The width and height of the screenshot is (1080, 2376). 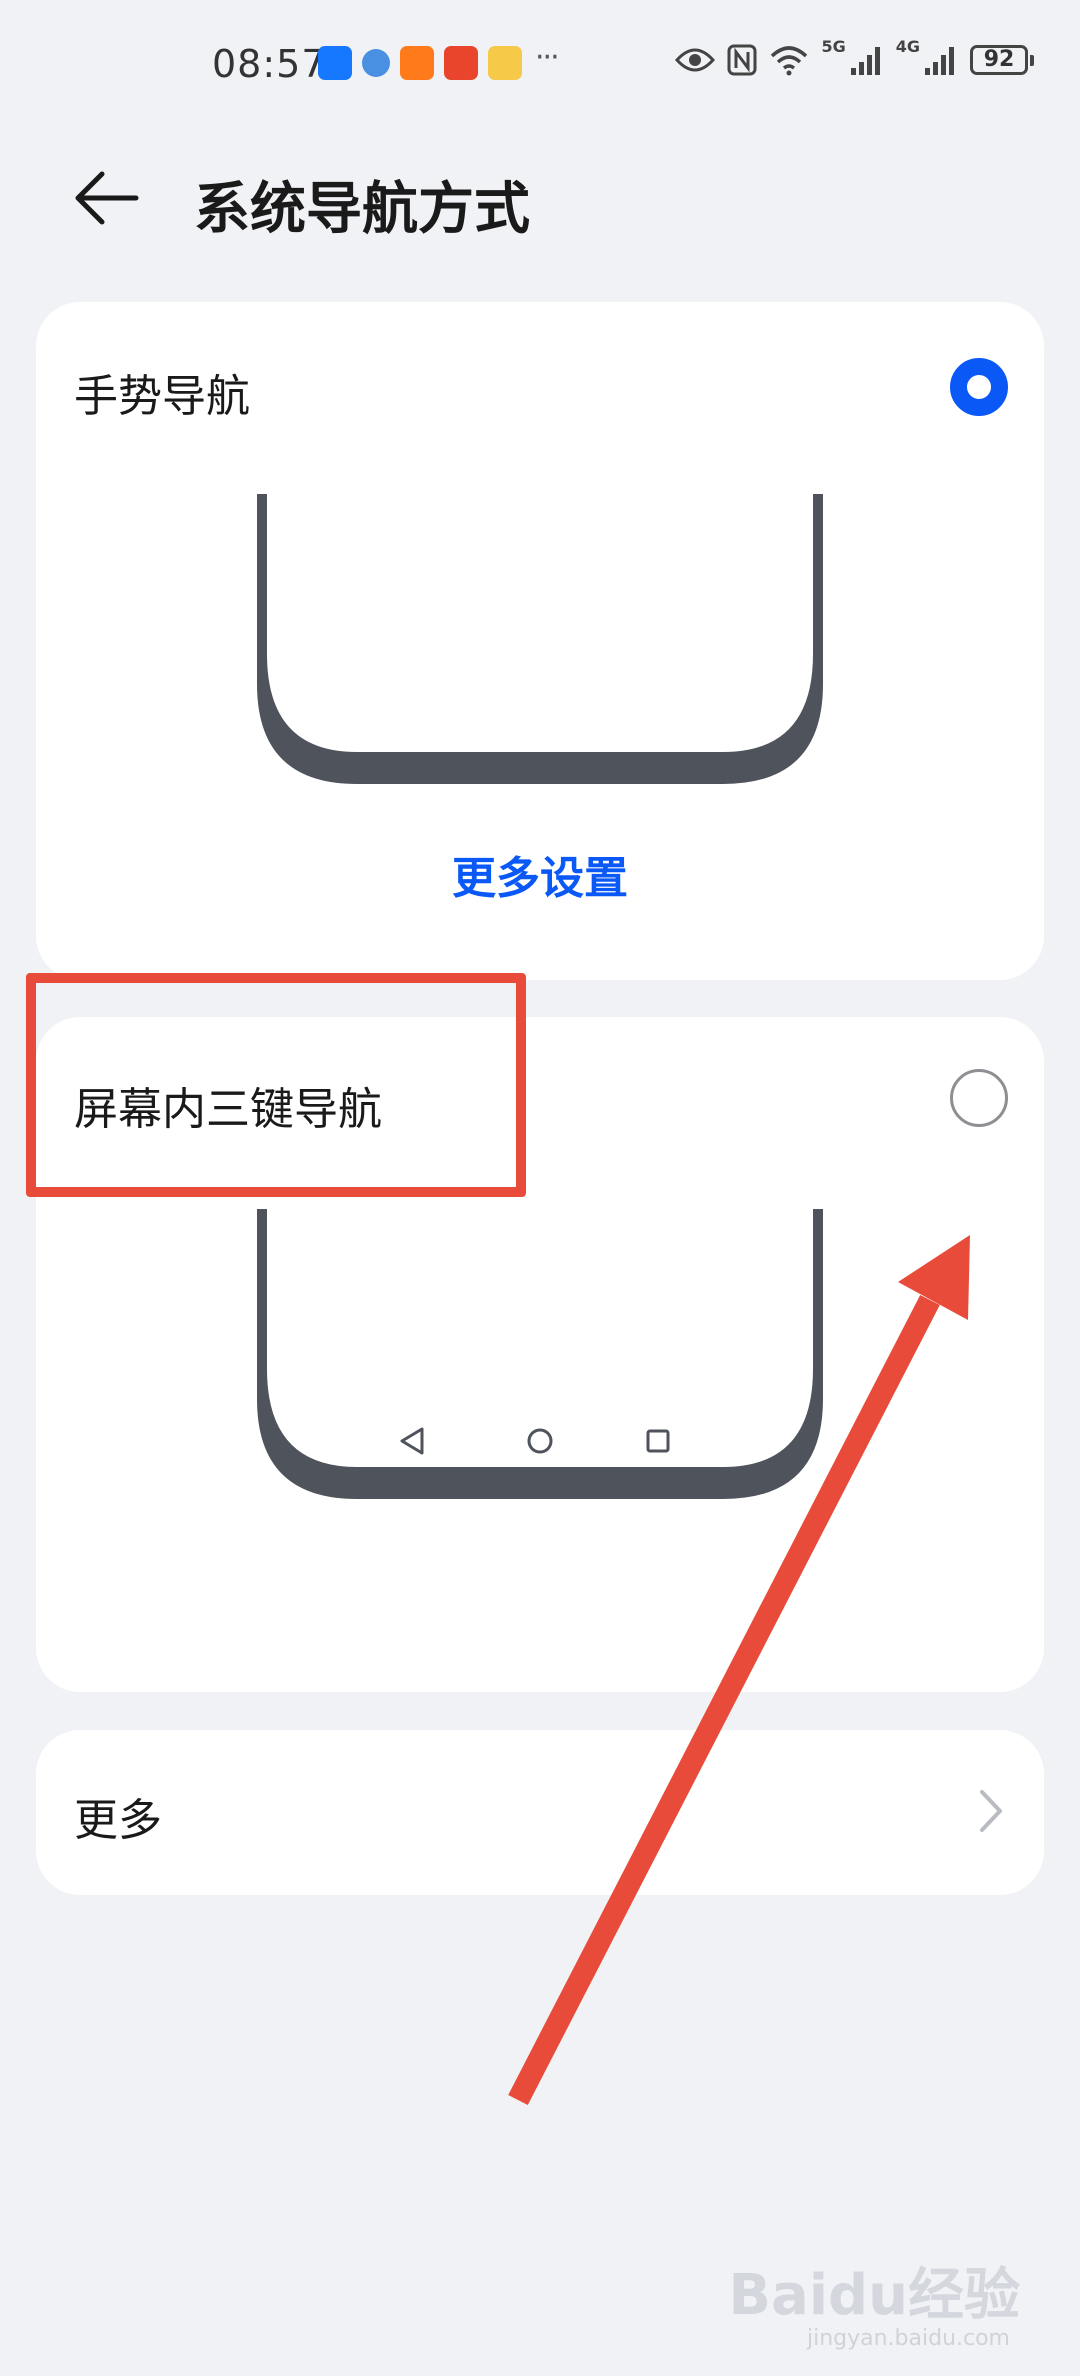 What do you see at coordinates (742, 60) in the screenshot?
I see `nfc-icon` at bounding box center [742, 60].